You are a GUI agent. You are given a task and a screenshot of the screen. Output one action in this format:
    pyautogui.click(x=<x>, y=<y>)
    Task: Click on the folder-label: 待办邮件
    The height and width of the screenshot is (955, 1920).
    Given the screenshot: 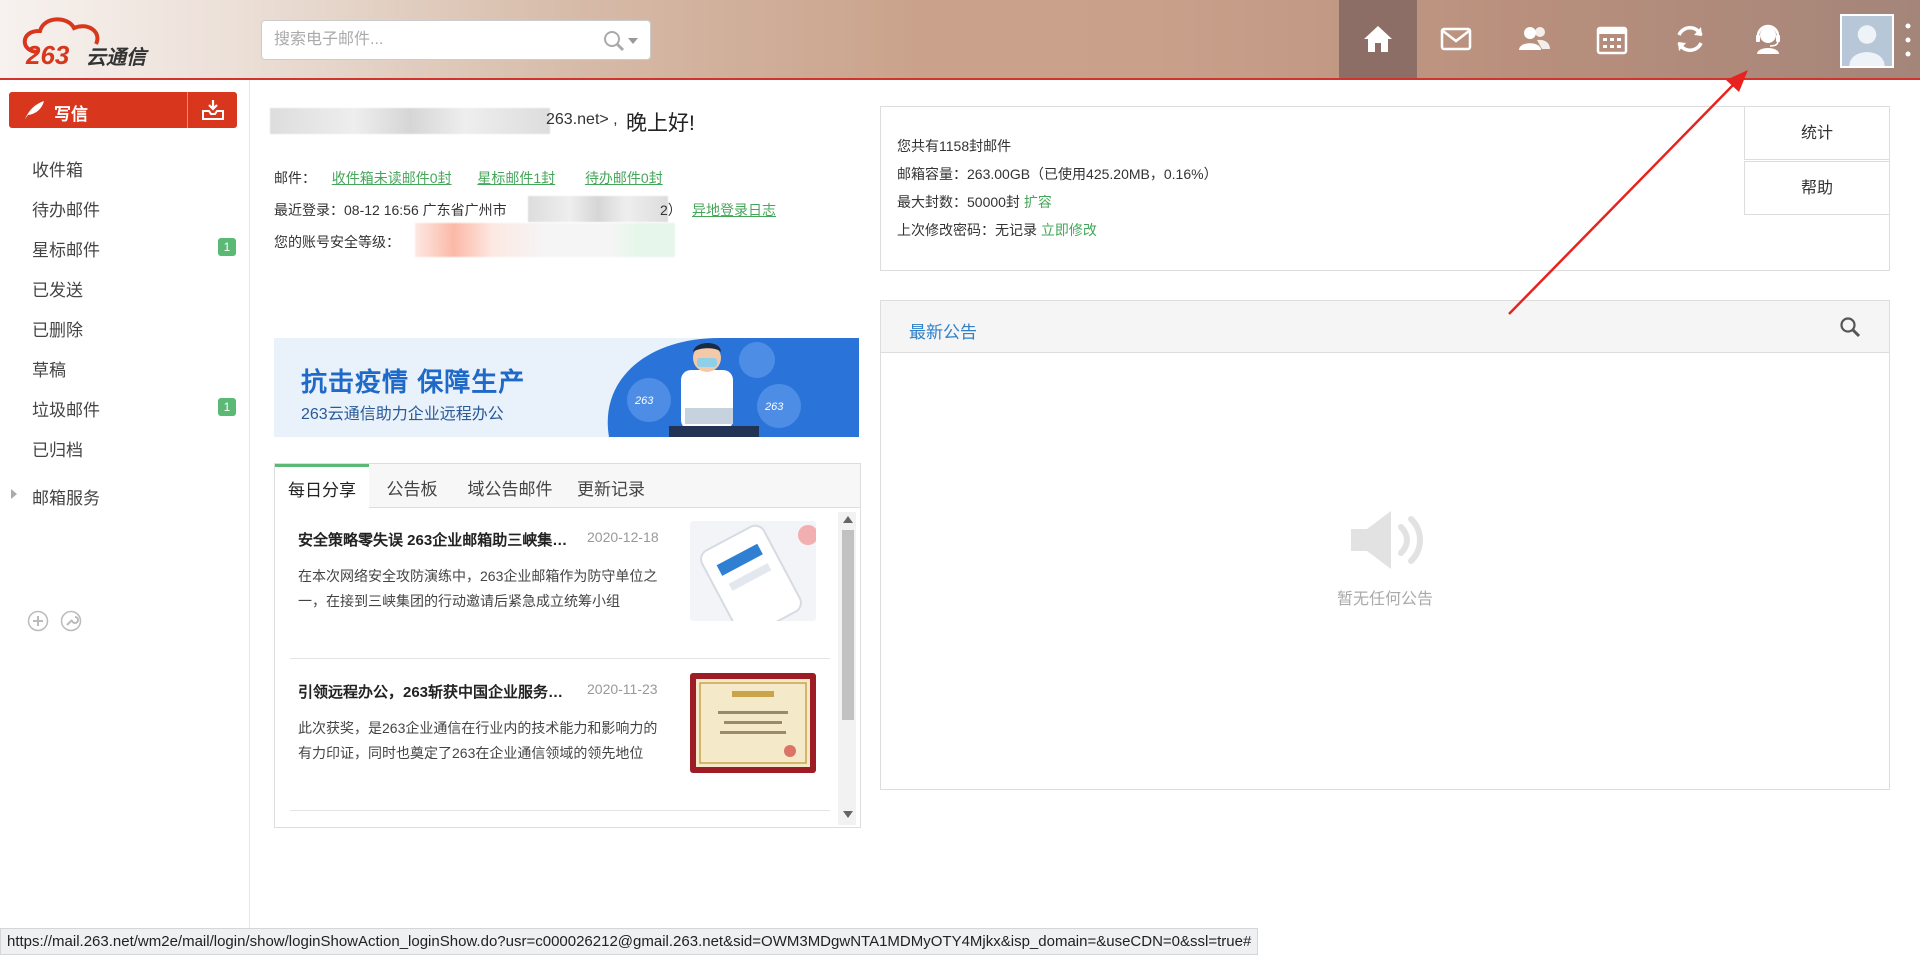 What is the action you would take?
    pyautogui.click(x=66, y=210)
    